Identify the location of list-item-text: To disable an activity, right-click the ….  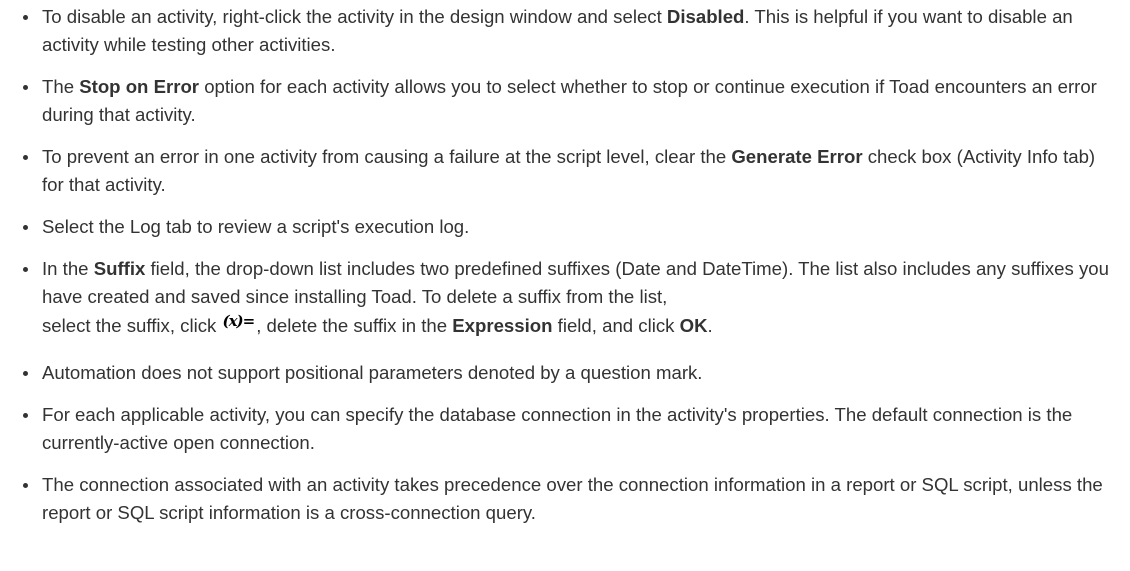
(557, 30).